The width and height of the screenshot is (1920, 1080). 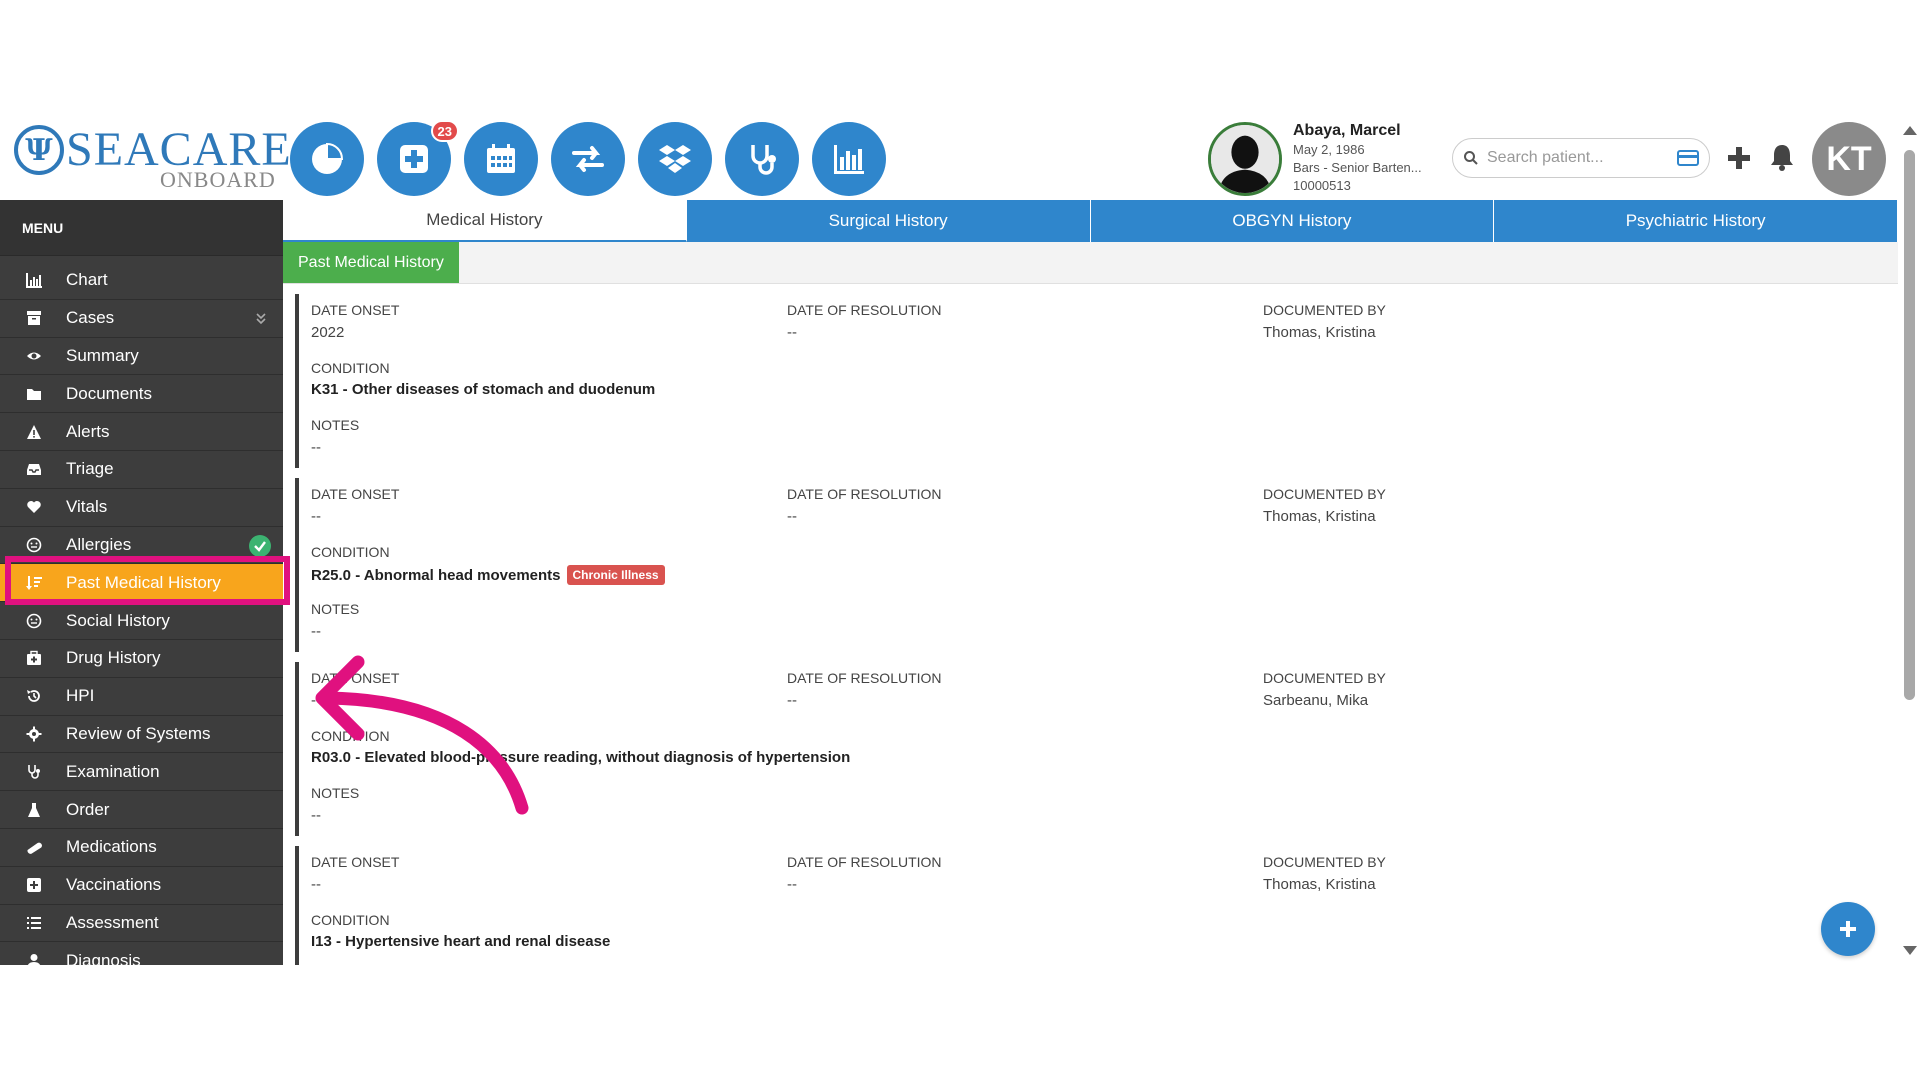 I want to click on patient-id: 10000513, so click(x=1322, y=185).